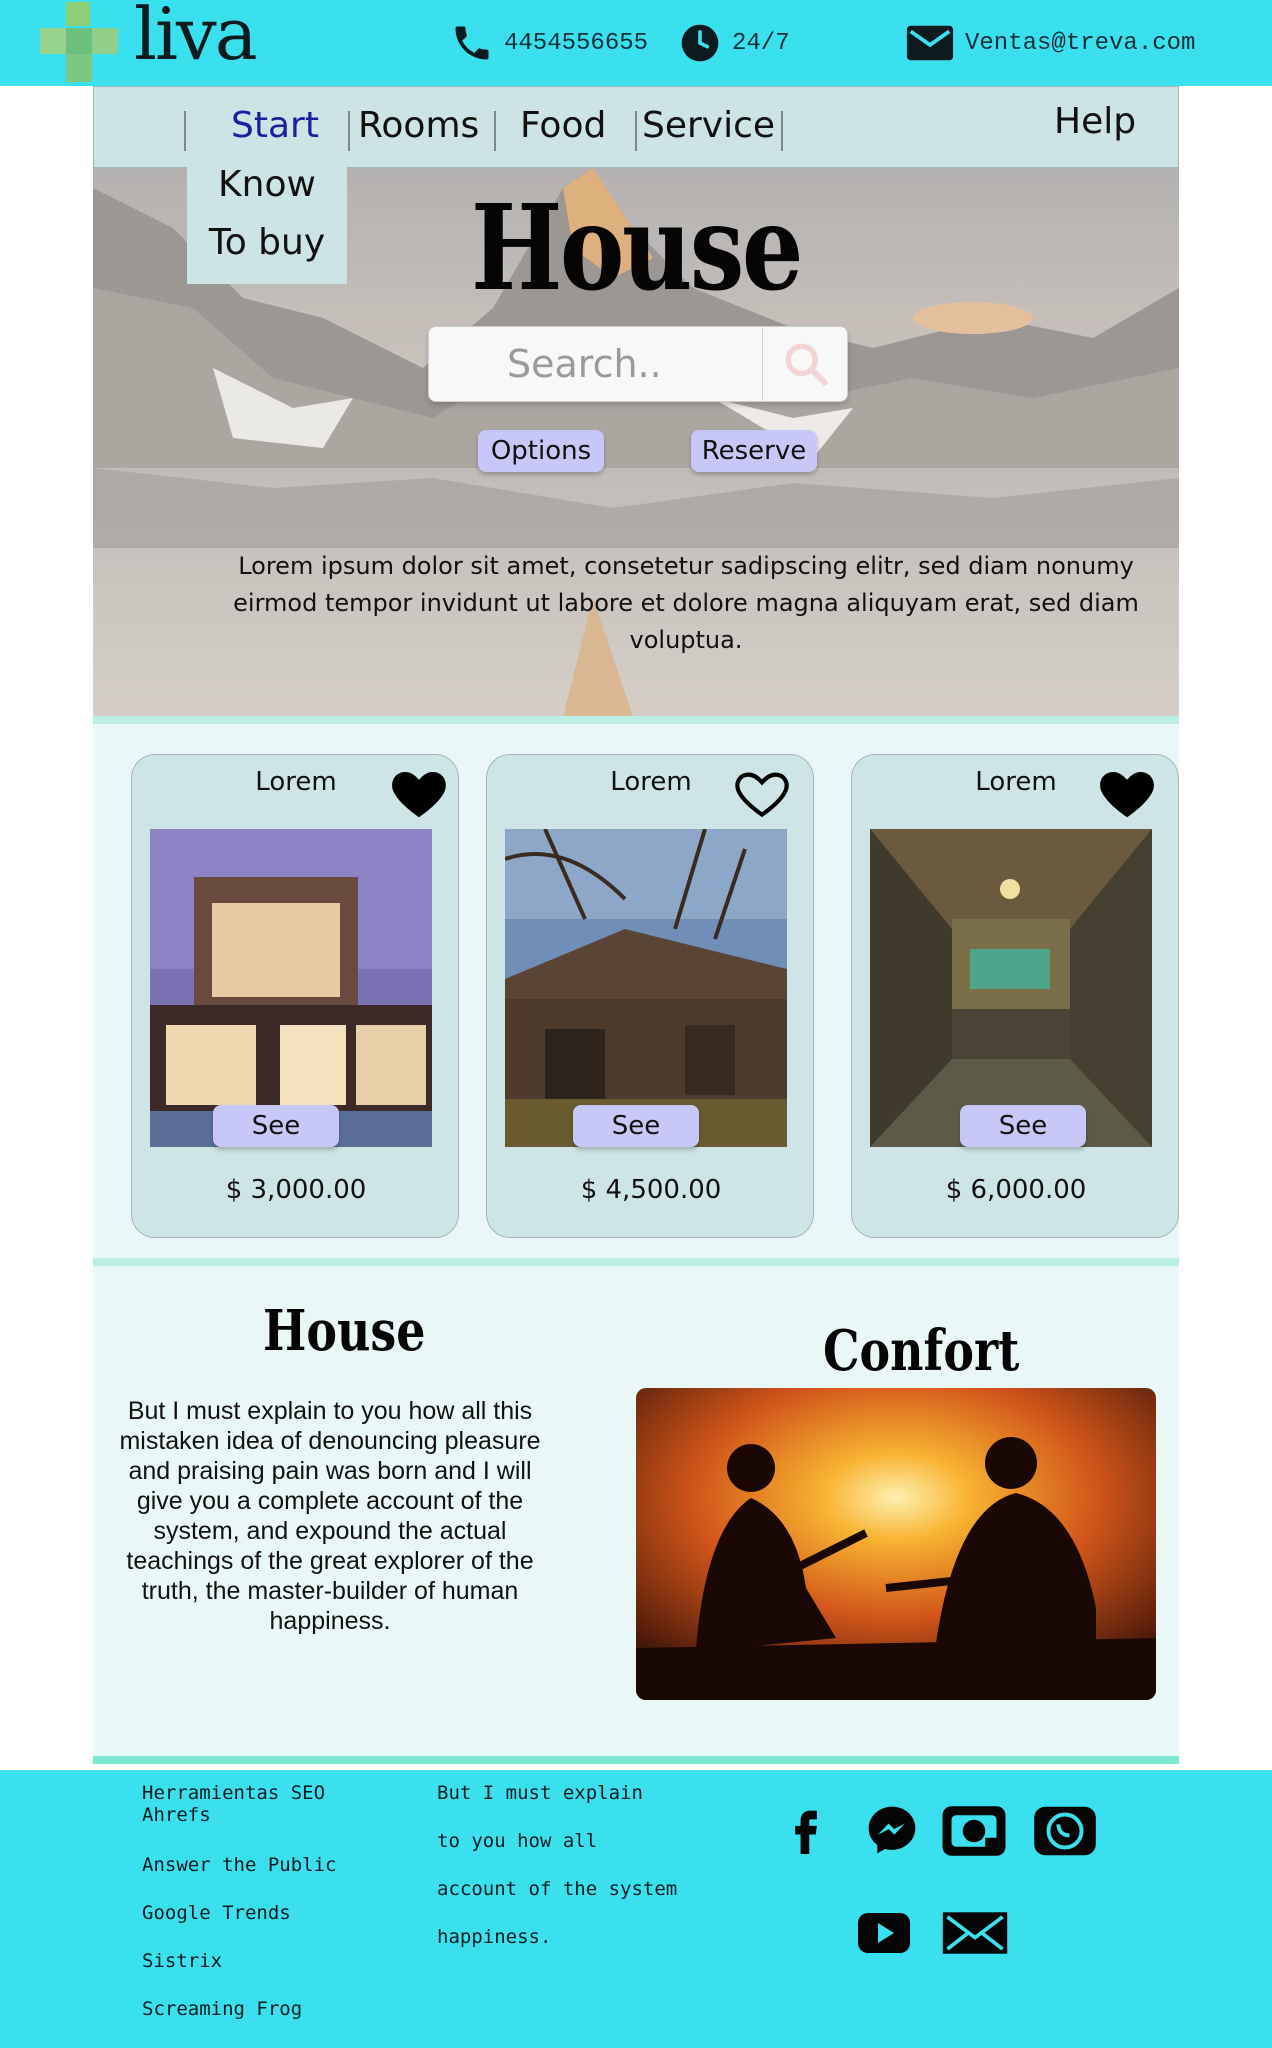  I want to click on dropdown-item-know: Know, so click(267, 184).